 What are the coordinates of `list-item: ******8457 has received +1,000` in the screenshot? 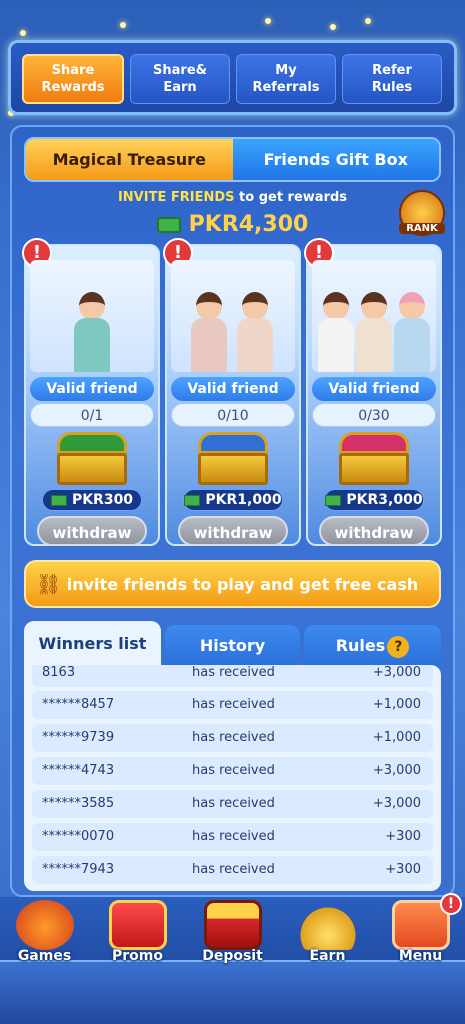 It's located at (232, 705).